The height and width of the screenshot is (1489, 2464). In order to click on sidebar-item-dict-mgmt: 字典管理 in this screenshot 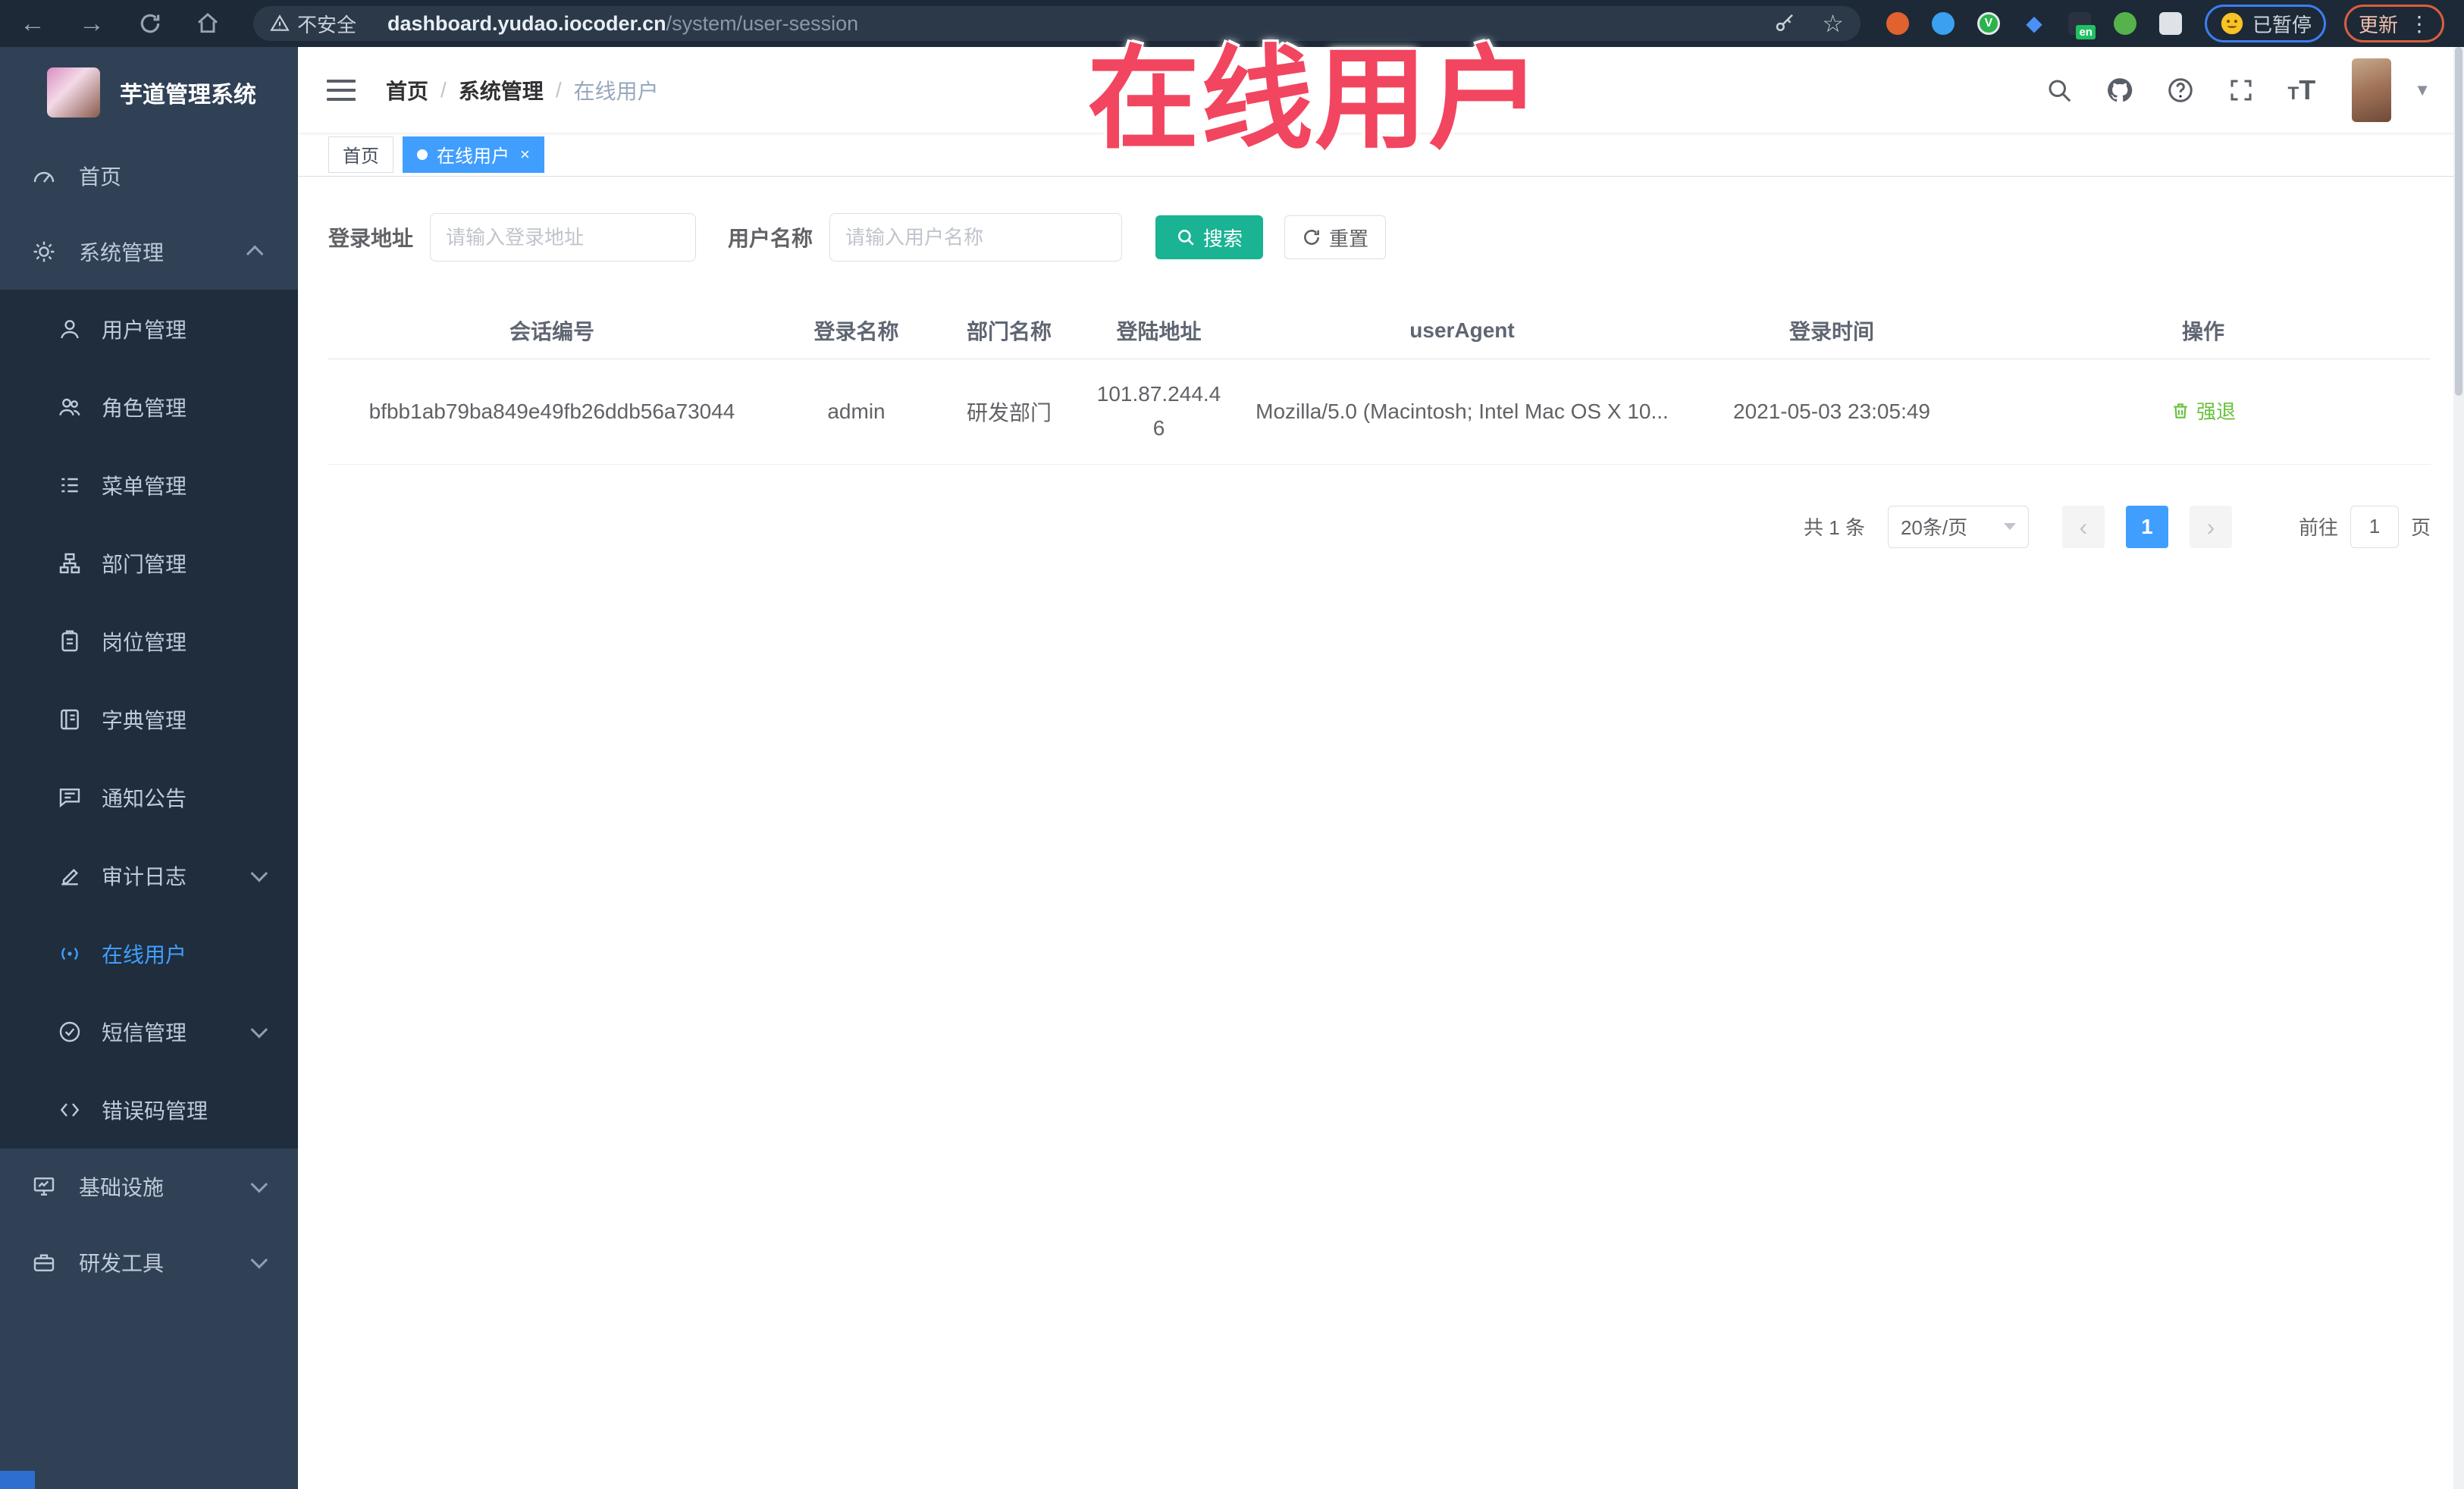, I will do `click(149, 719)`.